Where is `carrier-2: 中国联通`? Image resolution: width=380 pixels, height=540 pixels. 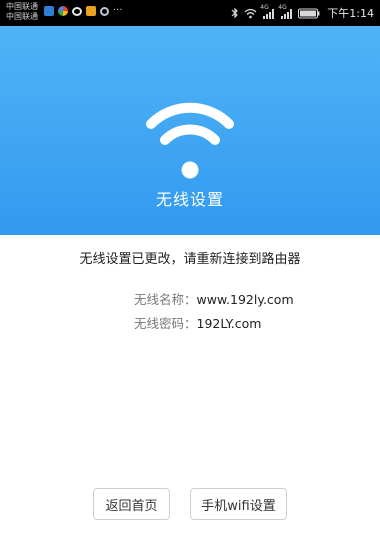
carrier-2: 中国联通 is located at coordinates (22, 16).